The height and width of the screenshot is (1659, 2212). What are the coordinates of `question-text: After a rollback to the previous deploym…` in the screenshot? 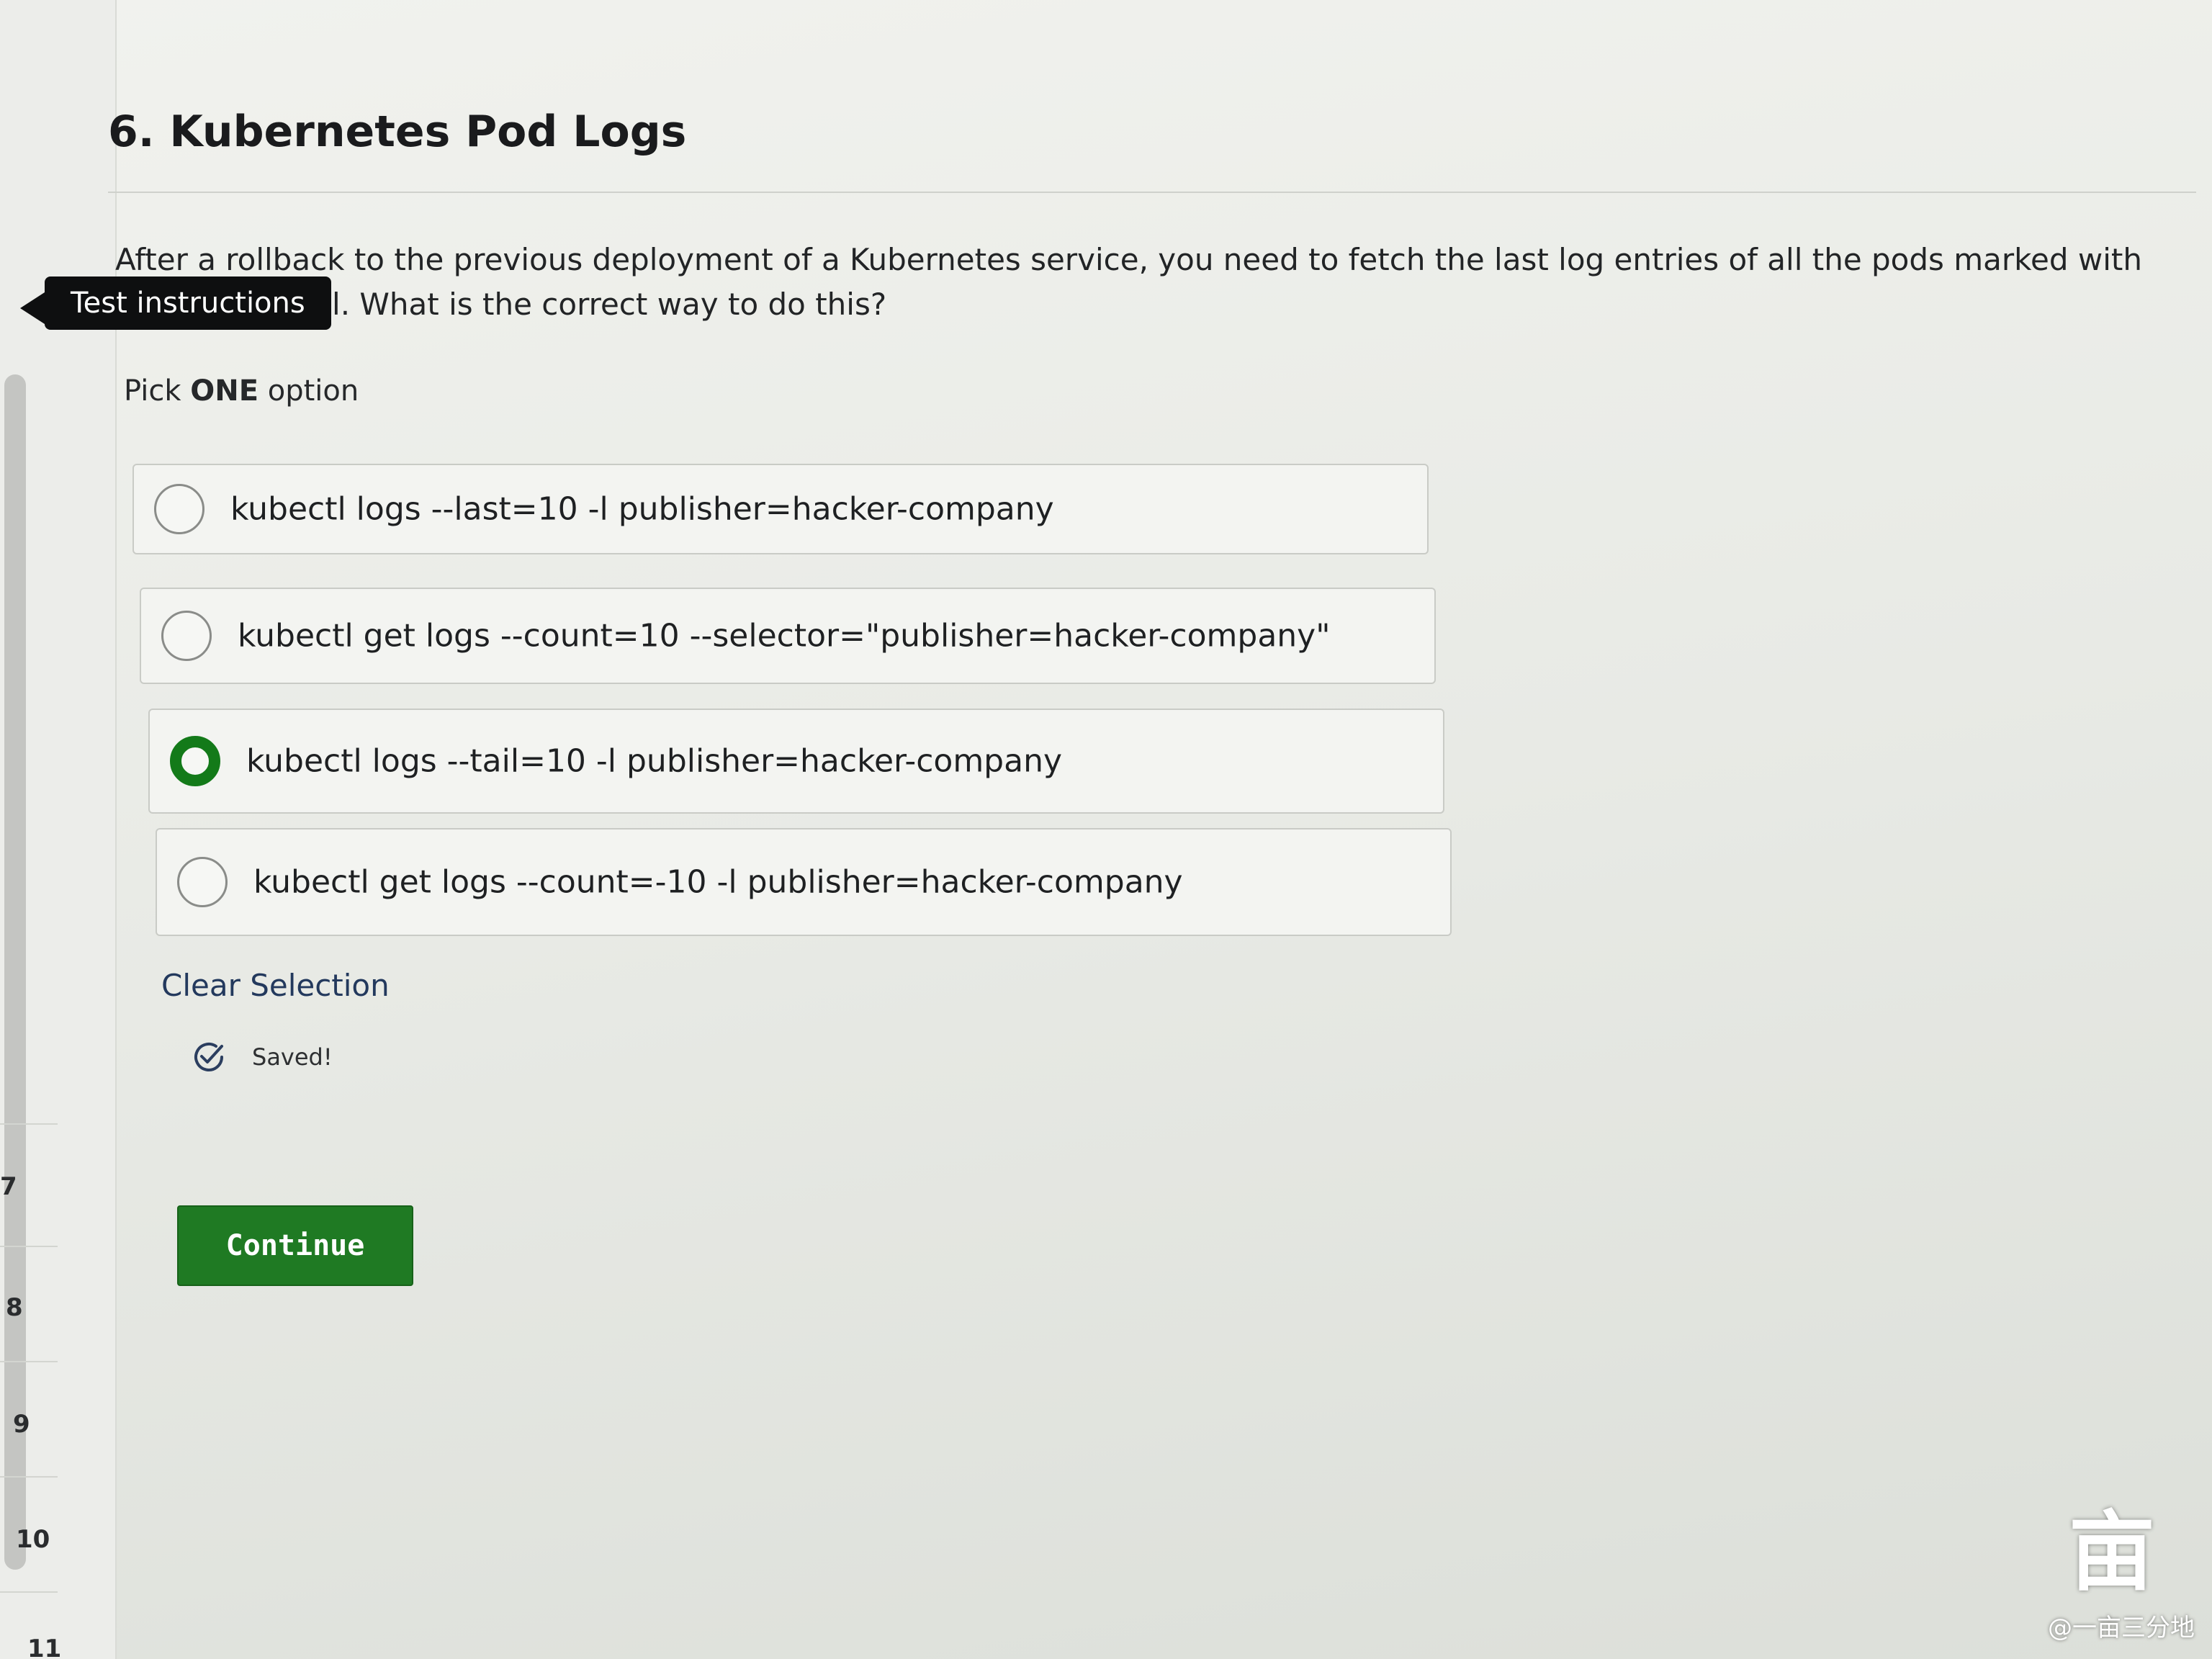 It's located at (1128, 282).